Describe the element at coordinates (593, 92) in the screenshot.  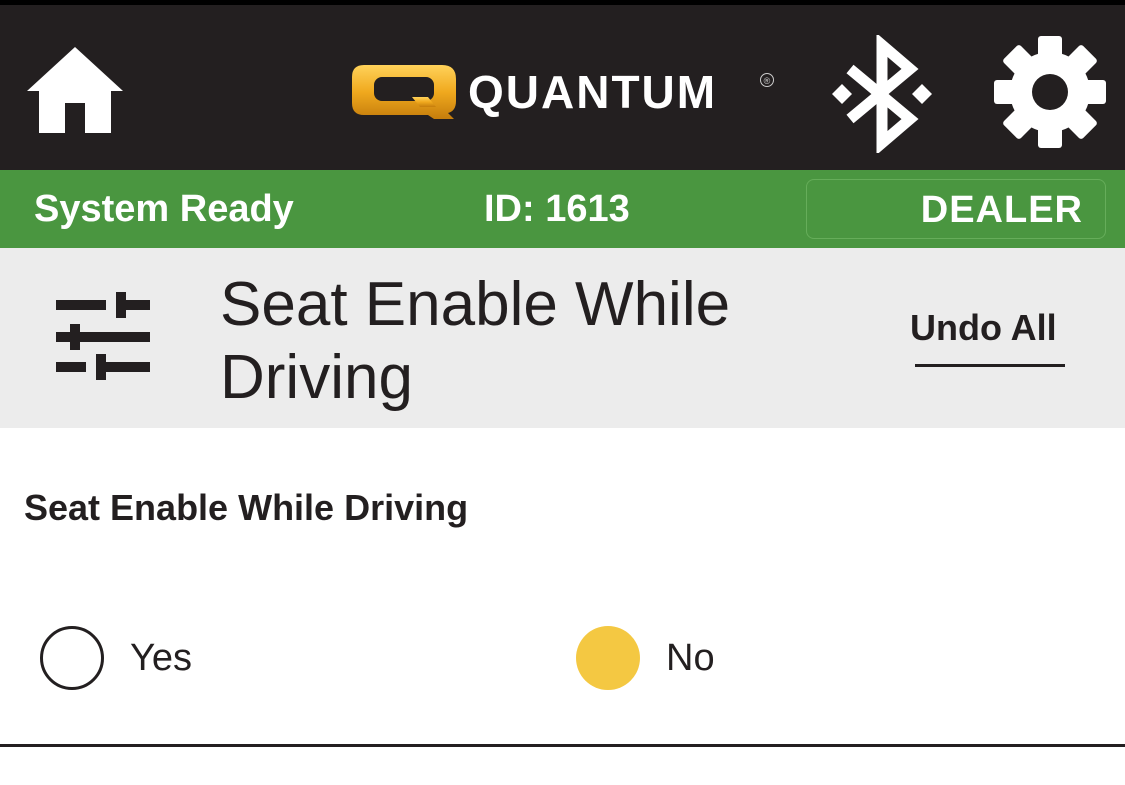
I see `brand-name: QUANTUM` at that location.